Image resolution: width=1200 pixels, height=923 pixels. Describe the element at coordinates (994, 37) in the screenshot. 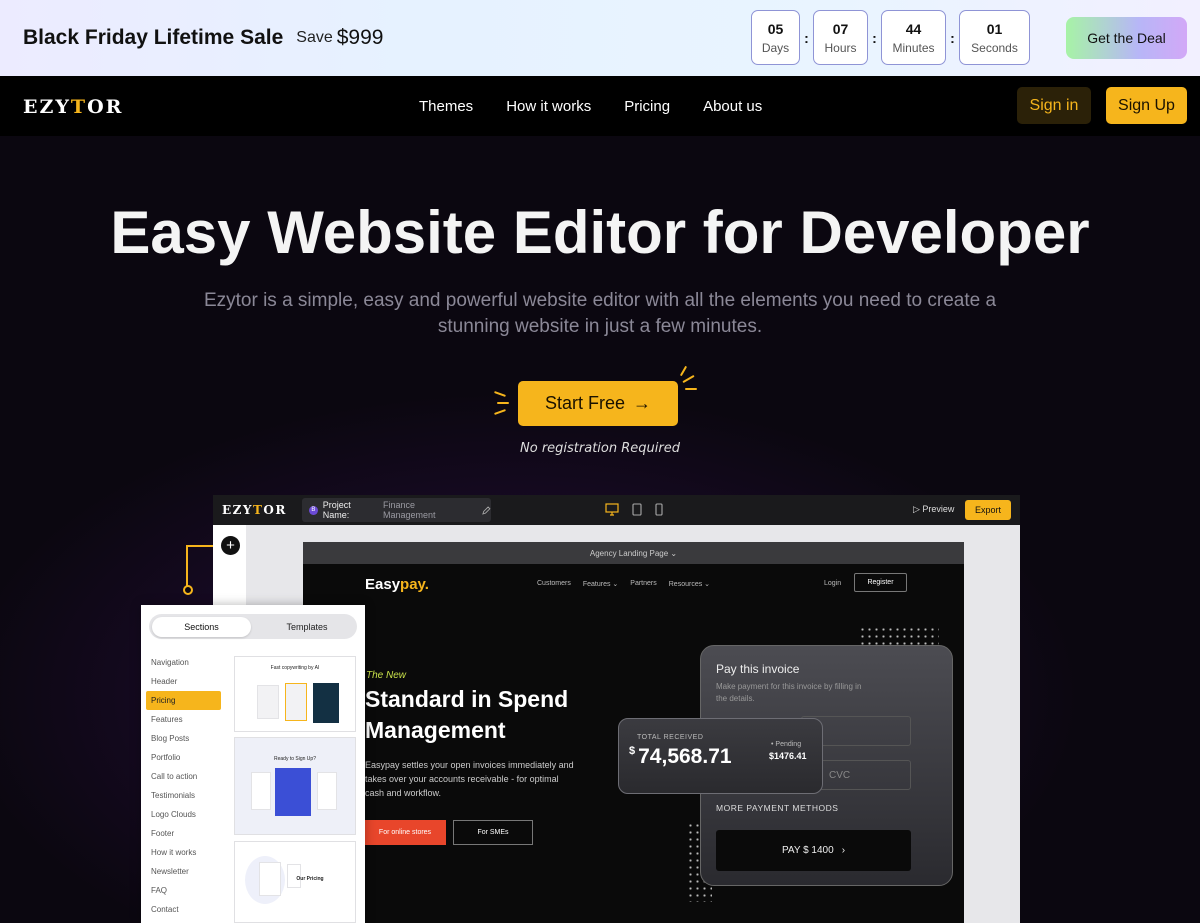

I see `countdown-seconds: 01 Seconds` at that location.